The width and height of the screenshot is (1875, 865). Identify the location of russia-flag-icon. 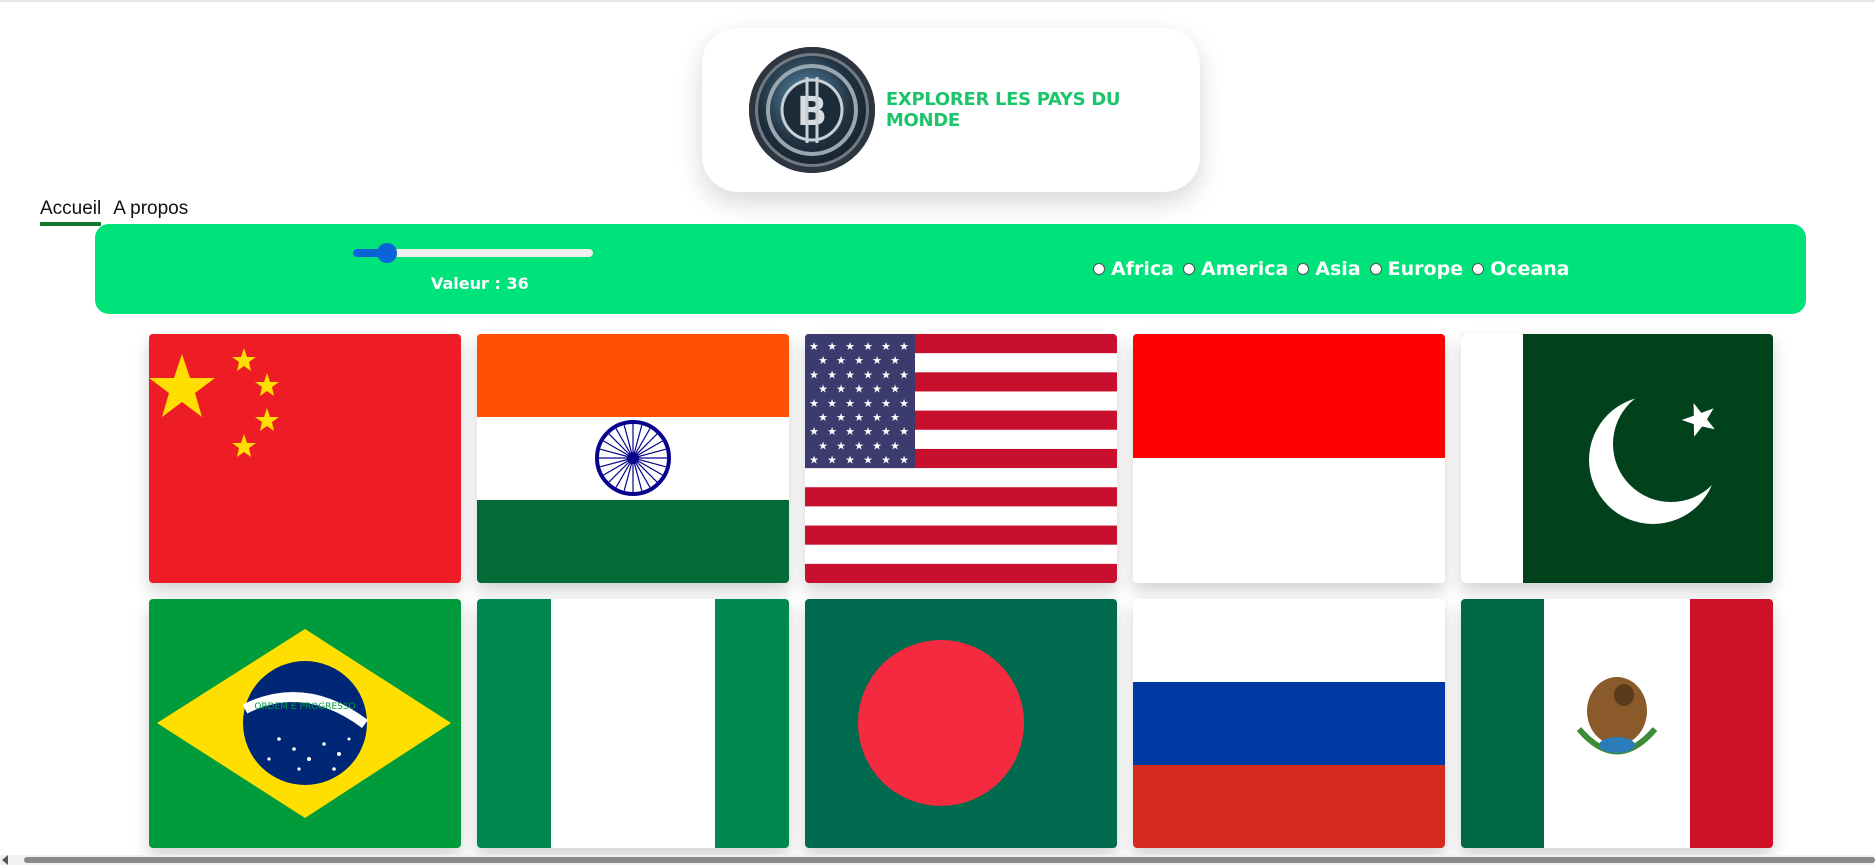
(1289, 723).